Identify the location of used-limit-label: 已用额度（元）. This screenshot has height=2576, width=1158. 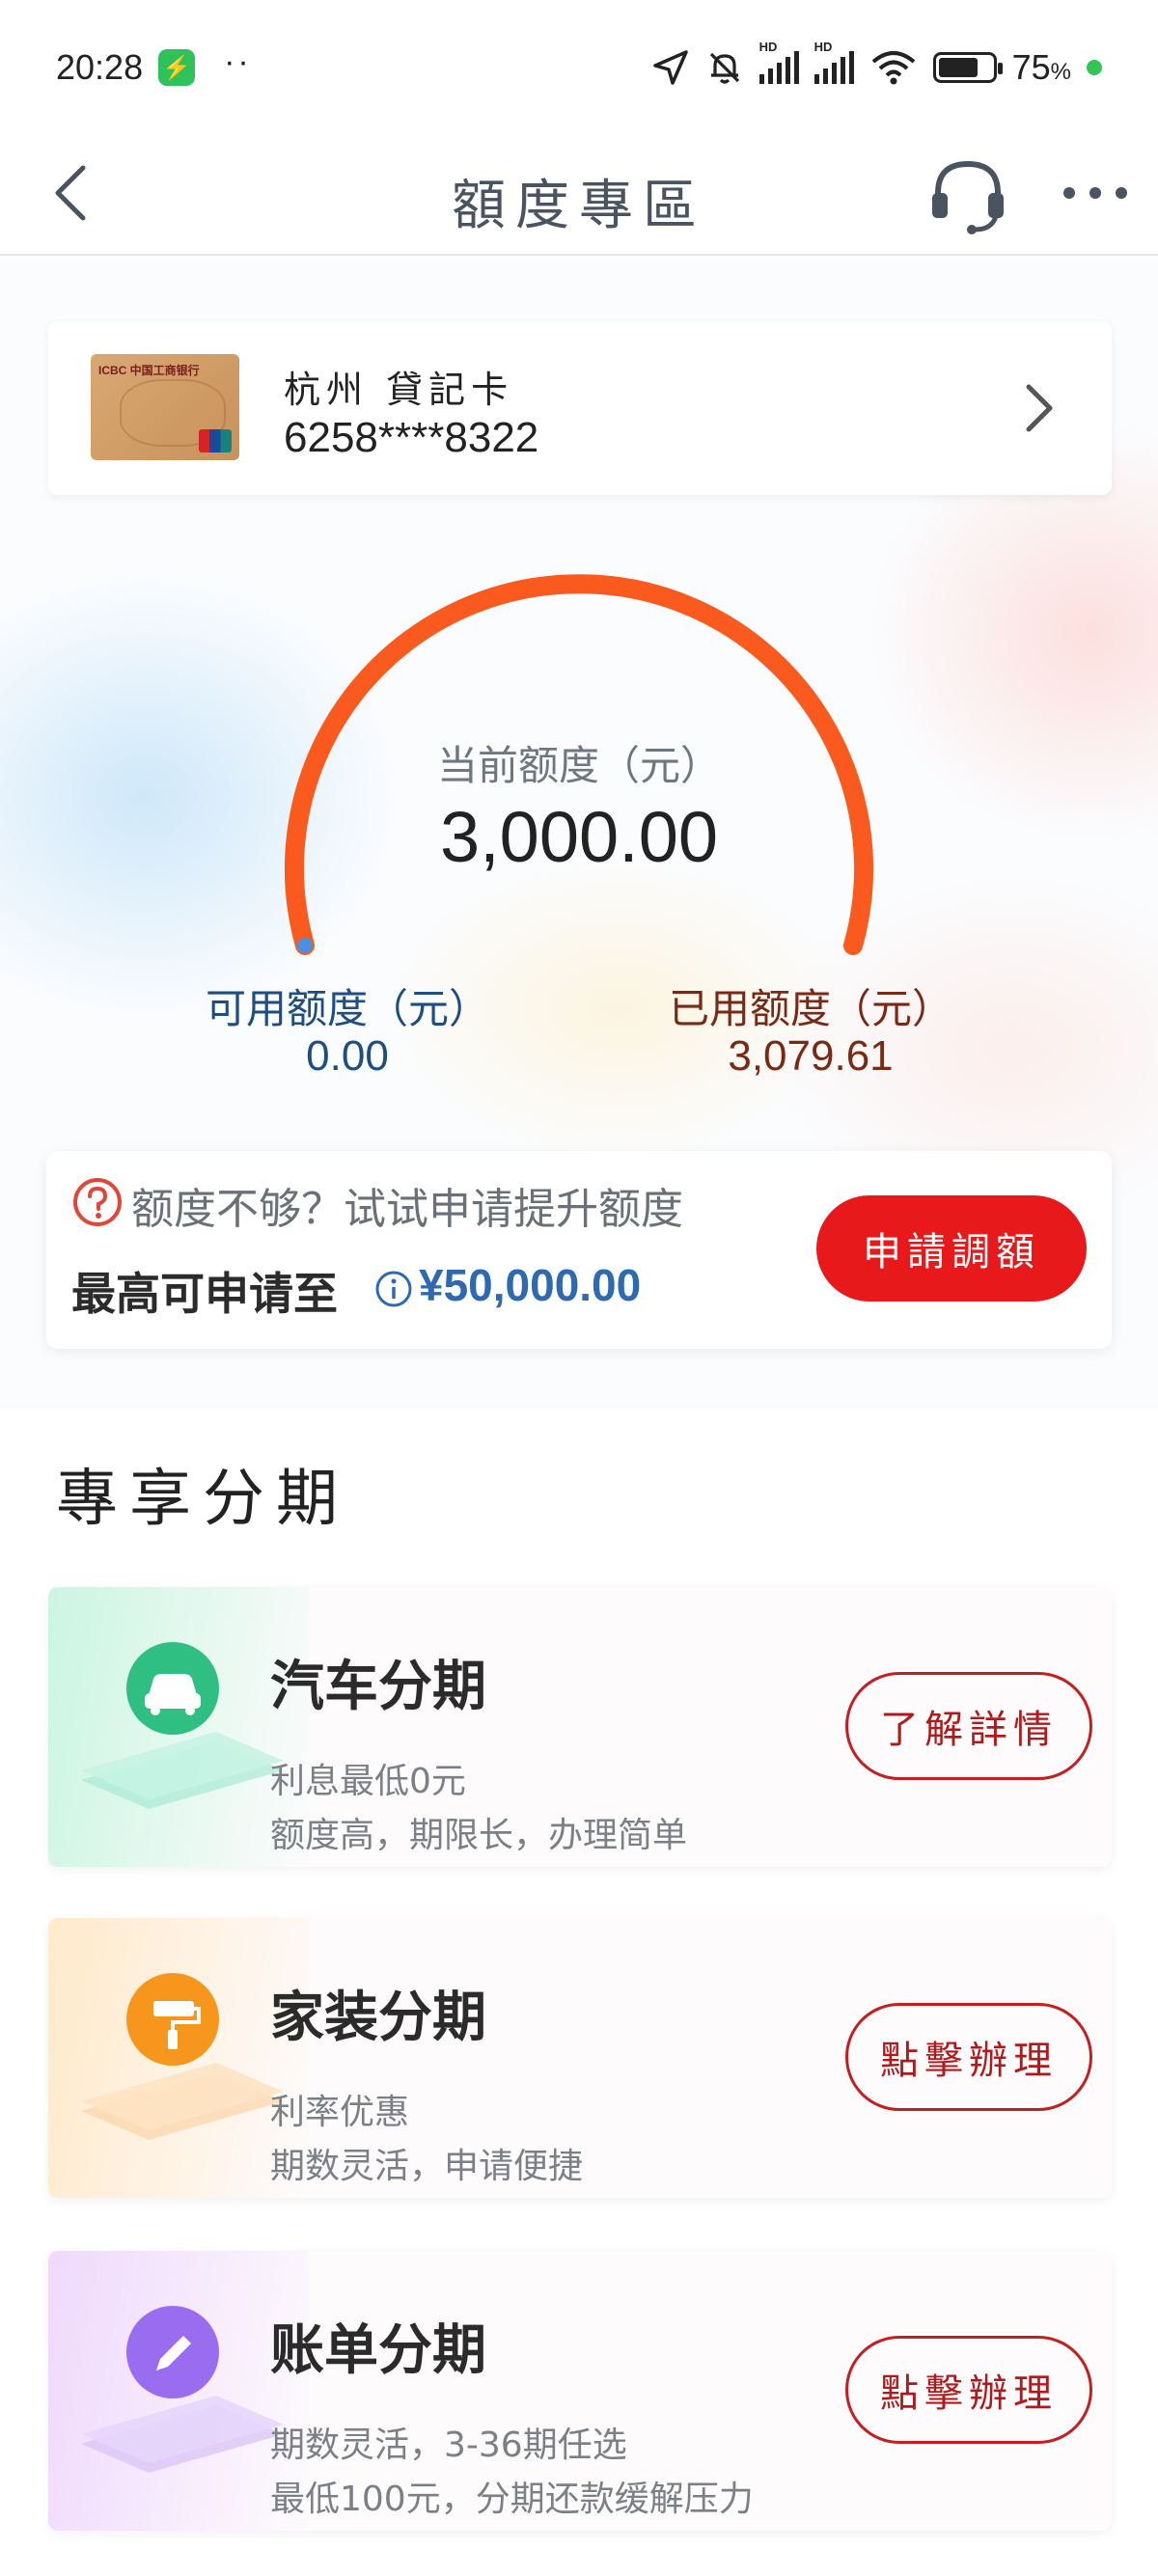
(810, 1008).